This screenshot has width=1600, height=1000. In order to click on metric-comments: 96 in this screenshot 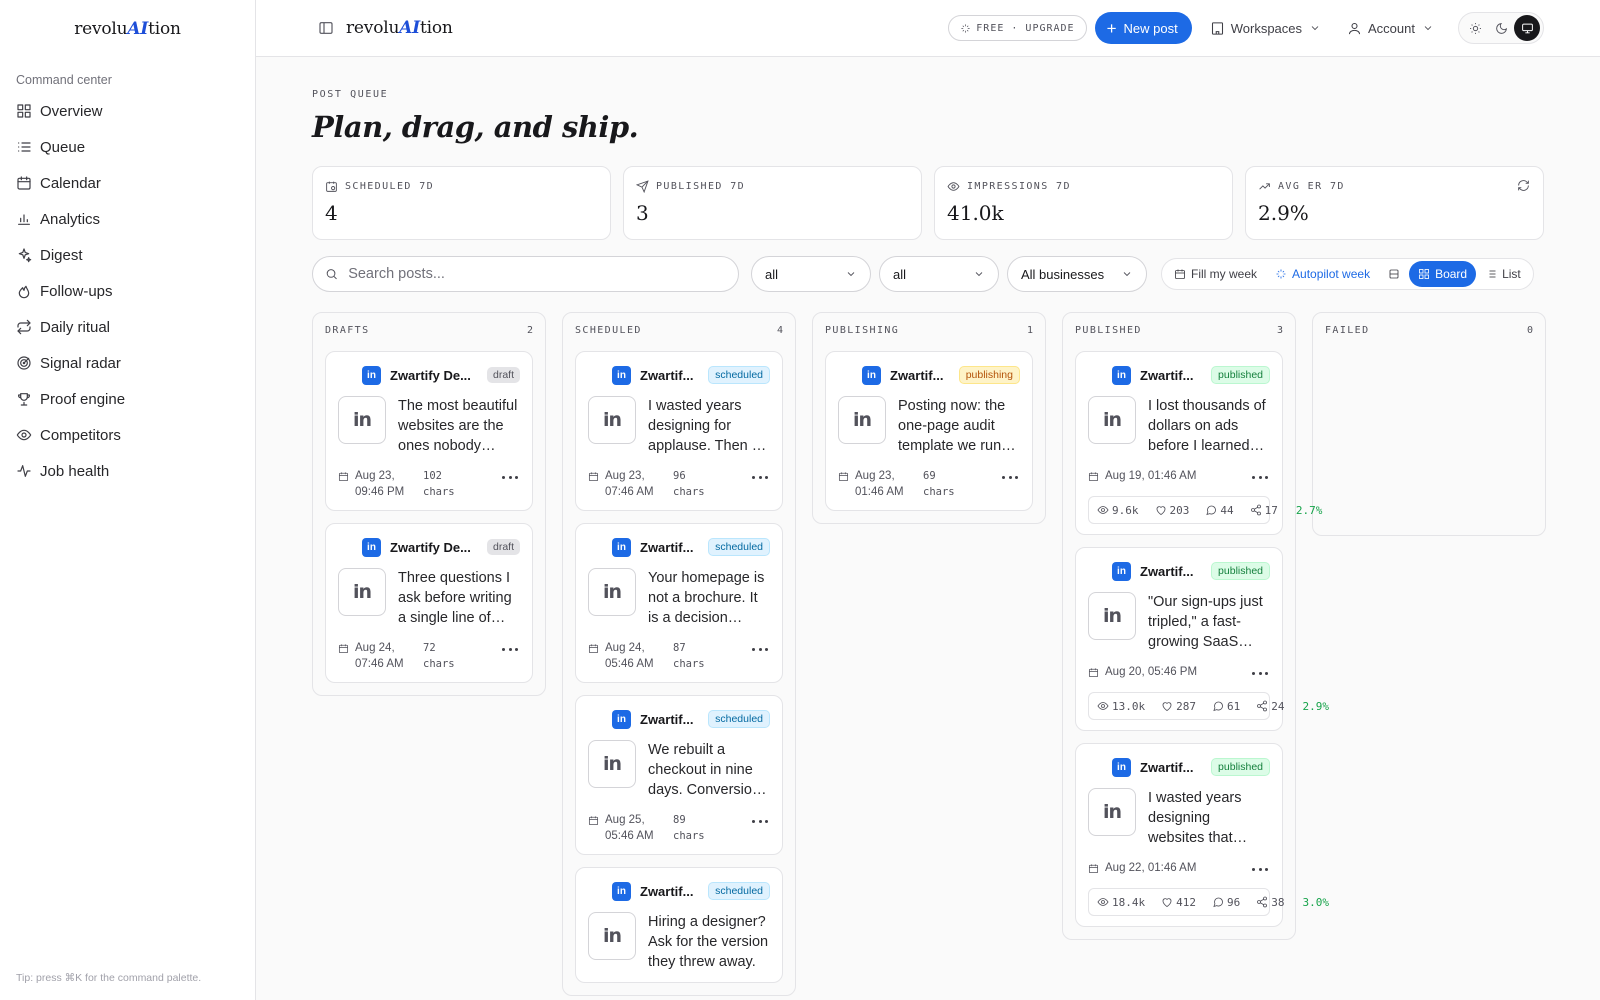, I will do `click(1230, 902)`.